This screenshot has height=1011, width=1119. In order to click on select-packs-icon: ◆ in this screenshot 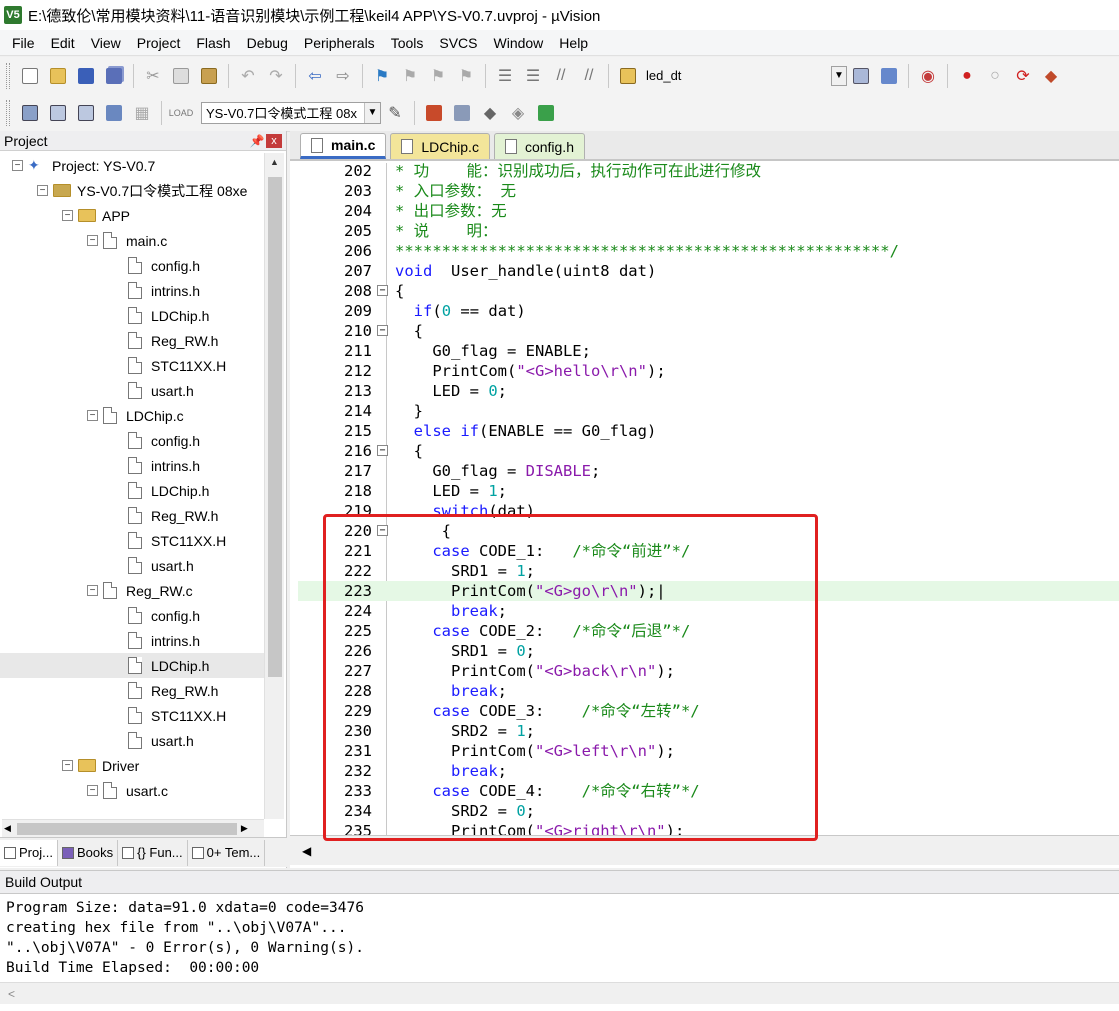, I will do `click(490, 113)`.